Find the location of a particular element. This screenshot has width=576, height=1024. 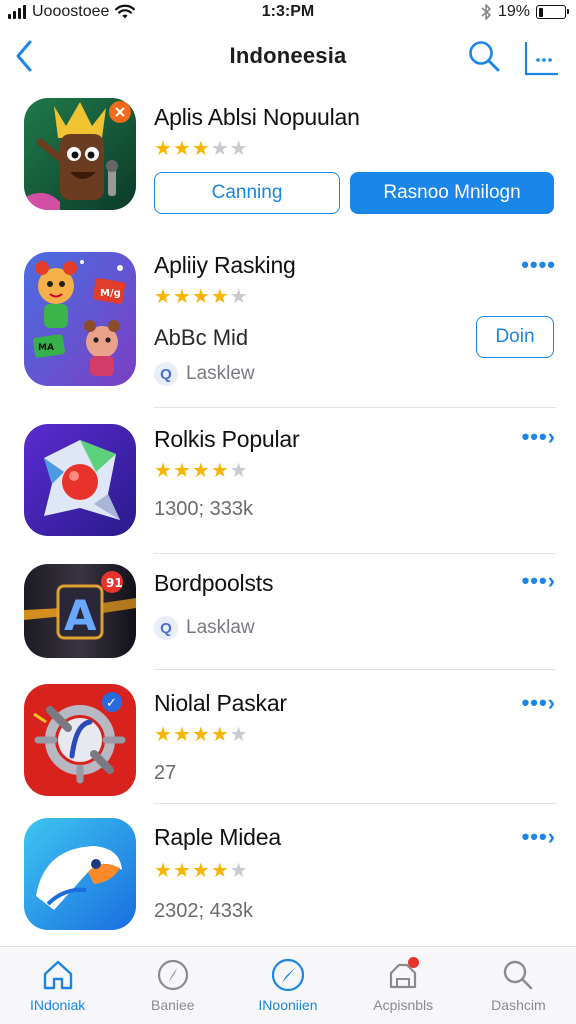

battery-percent: 19% is located at coordinates (513, 11).